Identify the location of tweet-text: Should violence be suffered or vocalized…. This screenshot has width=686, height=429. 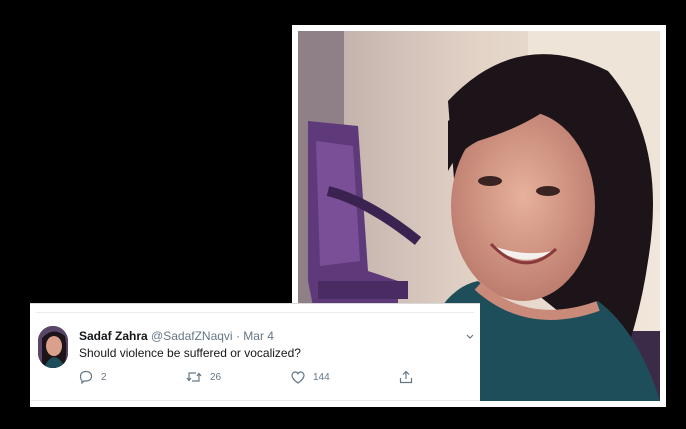
(190, 353).